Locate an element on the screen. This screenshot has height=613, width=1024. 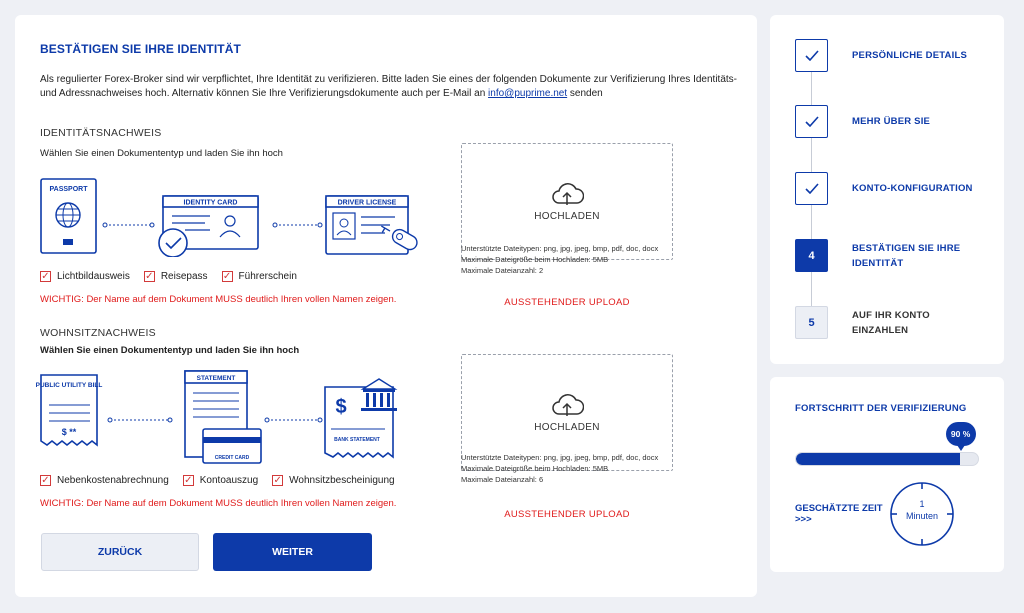
identity-upload-status: AUSSTEHENDER UPLOAD is located at coordinates (567, 302).